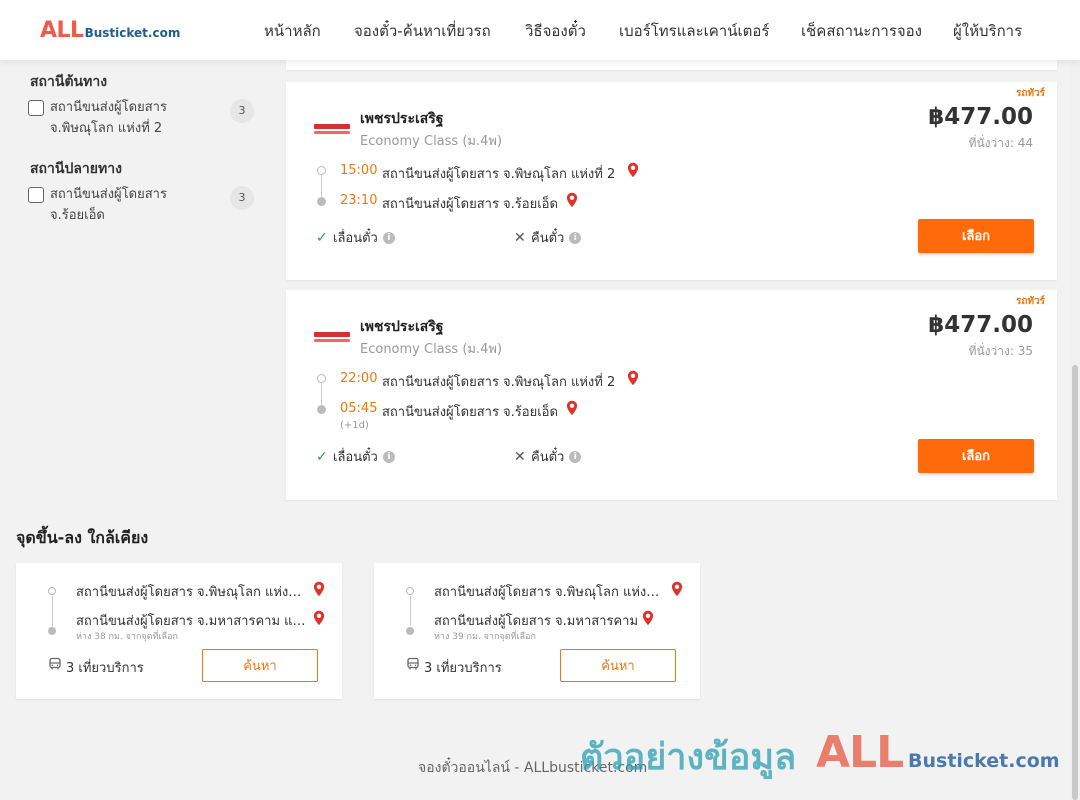 The width and height of the screenshot is (1080, 800). I want to click on watermark-logo-all: ALL, so click(860, 752).